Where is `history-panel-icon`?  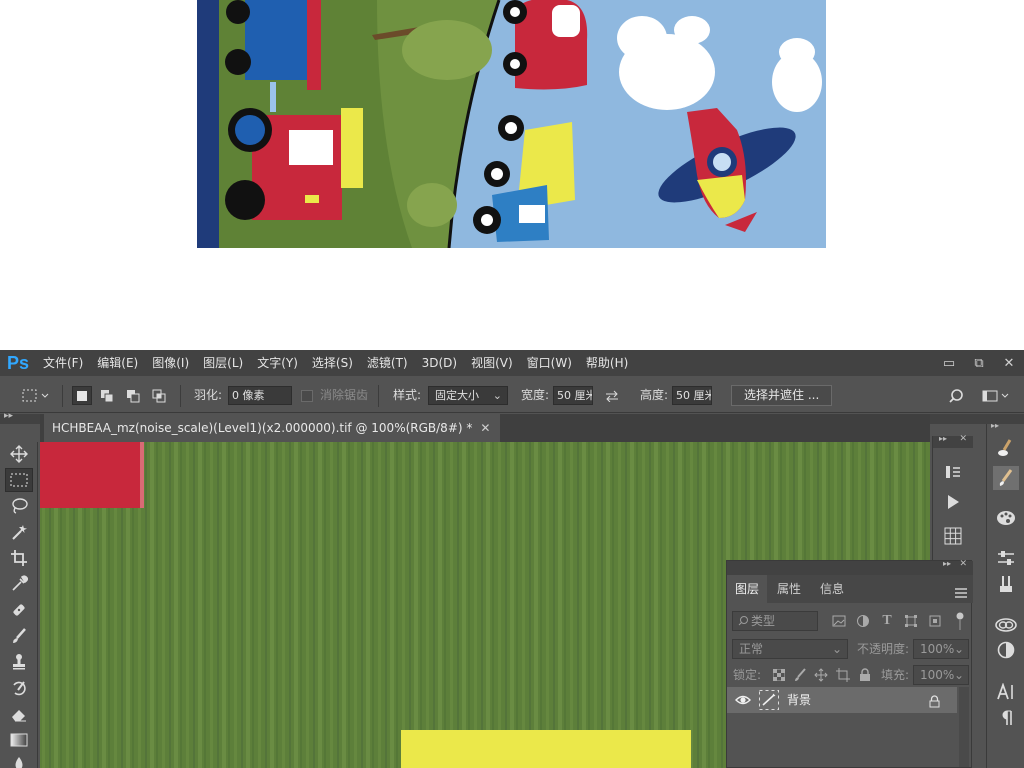
history-panel-icon is located at coordinates (953, 472).